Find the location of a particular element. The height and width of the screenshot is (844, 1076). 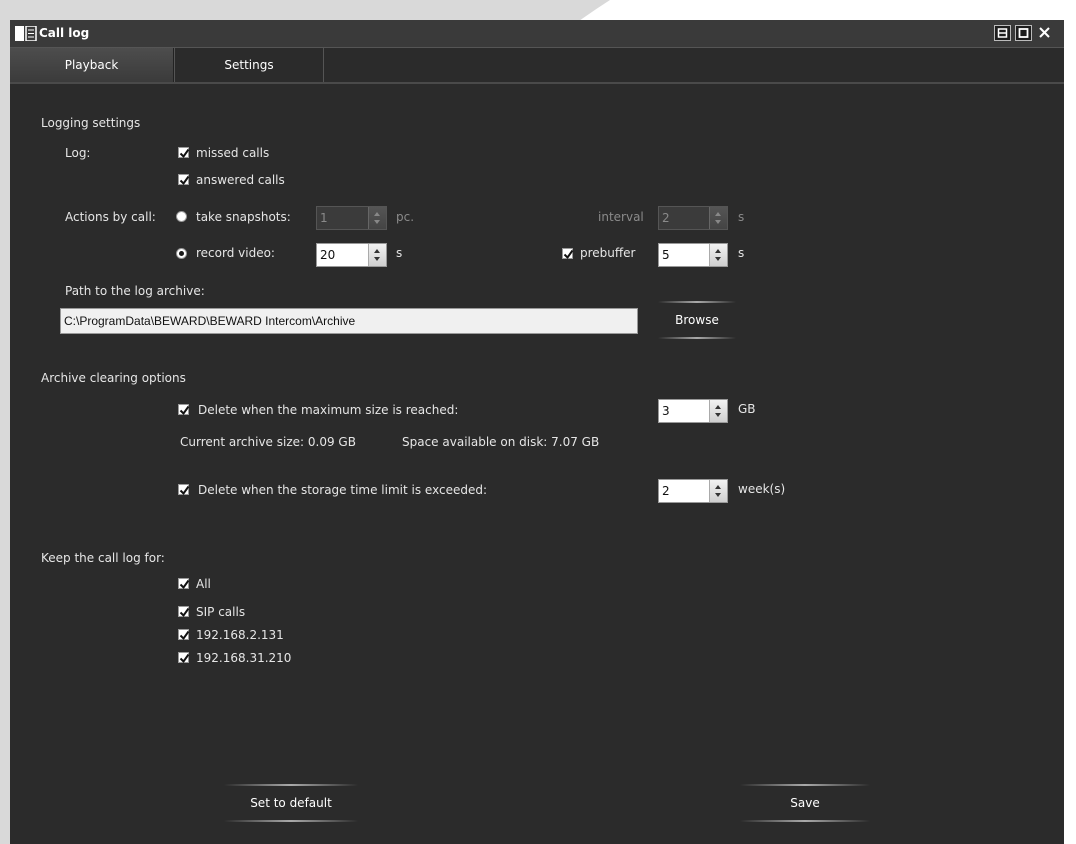

prebuffer-label: prebuffer is located at coordinates (608, 253).